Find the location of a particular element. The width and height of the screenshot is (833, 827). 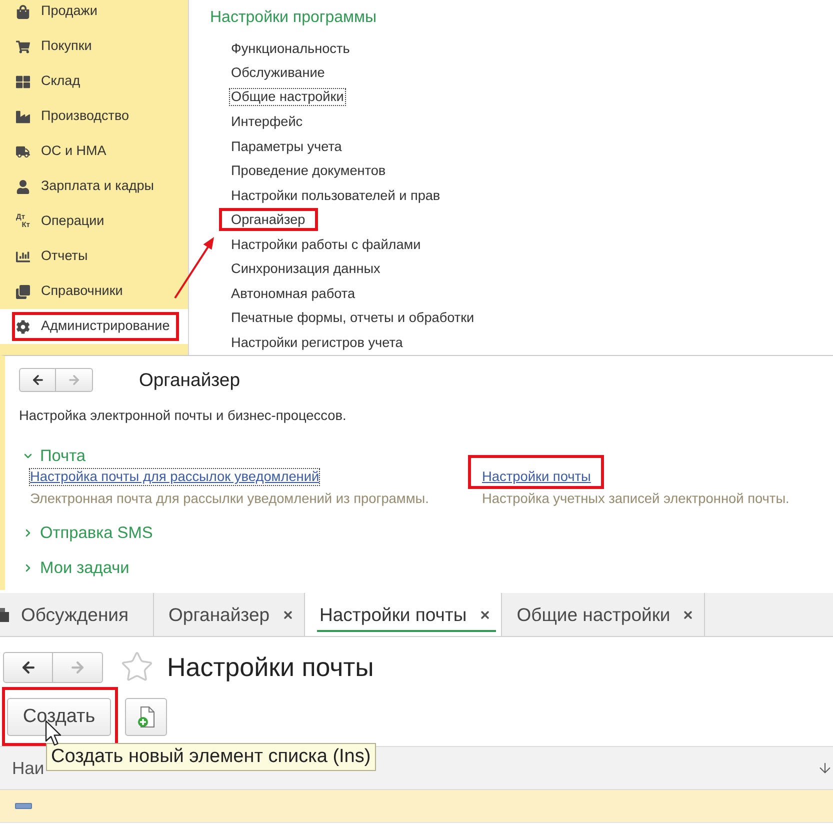

sidebar-item: Справочники is located at coordinates (72, 291).